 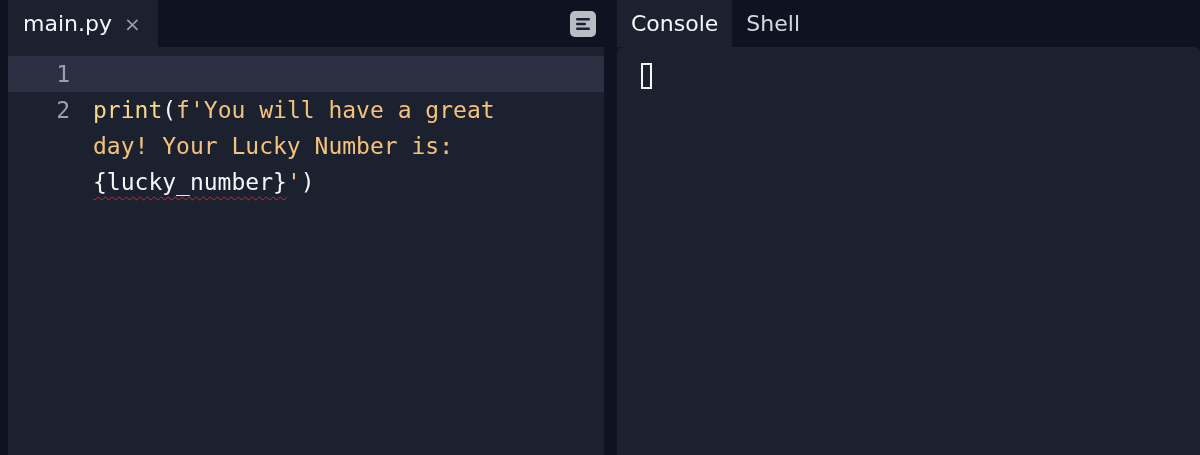 I want to click on panel-tab: Shell, so click(x=773, y=23).